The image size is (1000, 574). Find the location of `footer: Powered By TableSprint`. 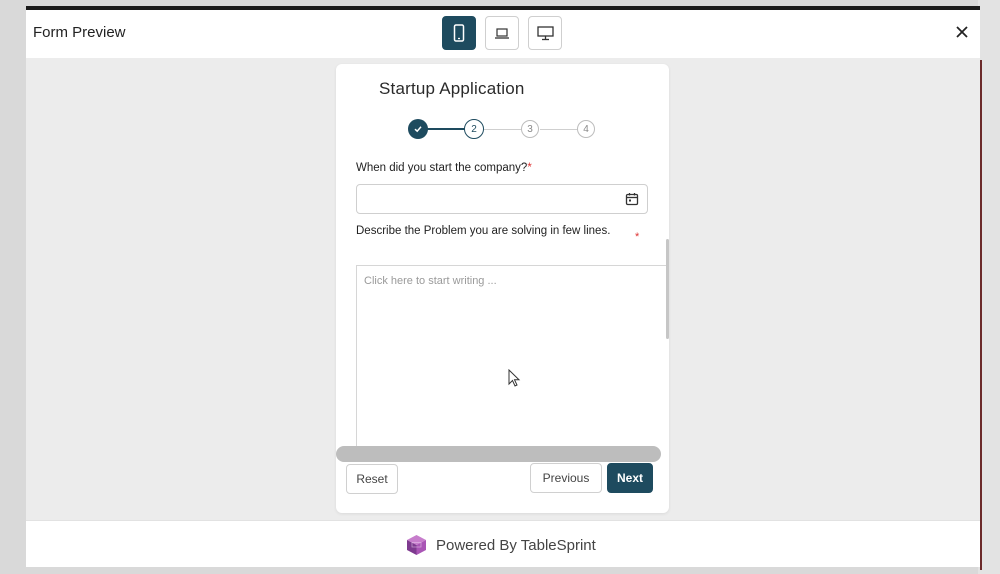

footer: Powered By TableSprint is located at coordinates (503, 543).